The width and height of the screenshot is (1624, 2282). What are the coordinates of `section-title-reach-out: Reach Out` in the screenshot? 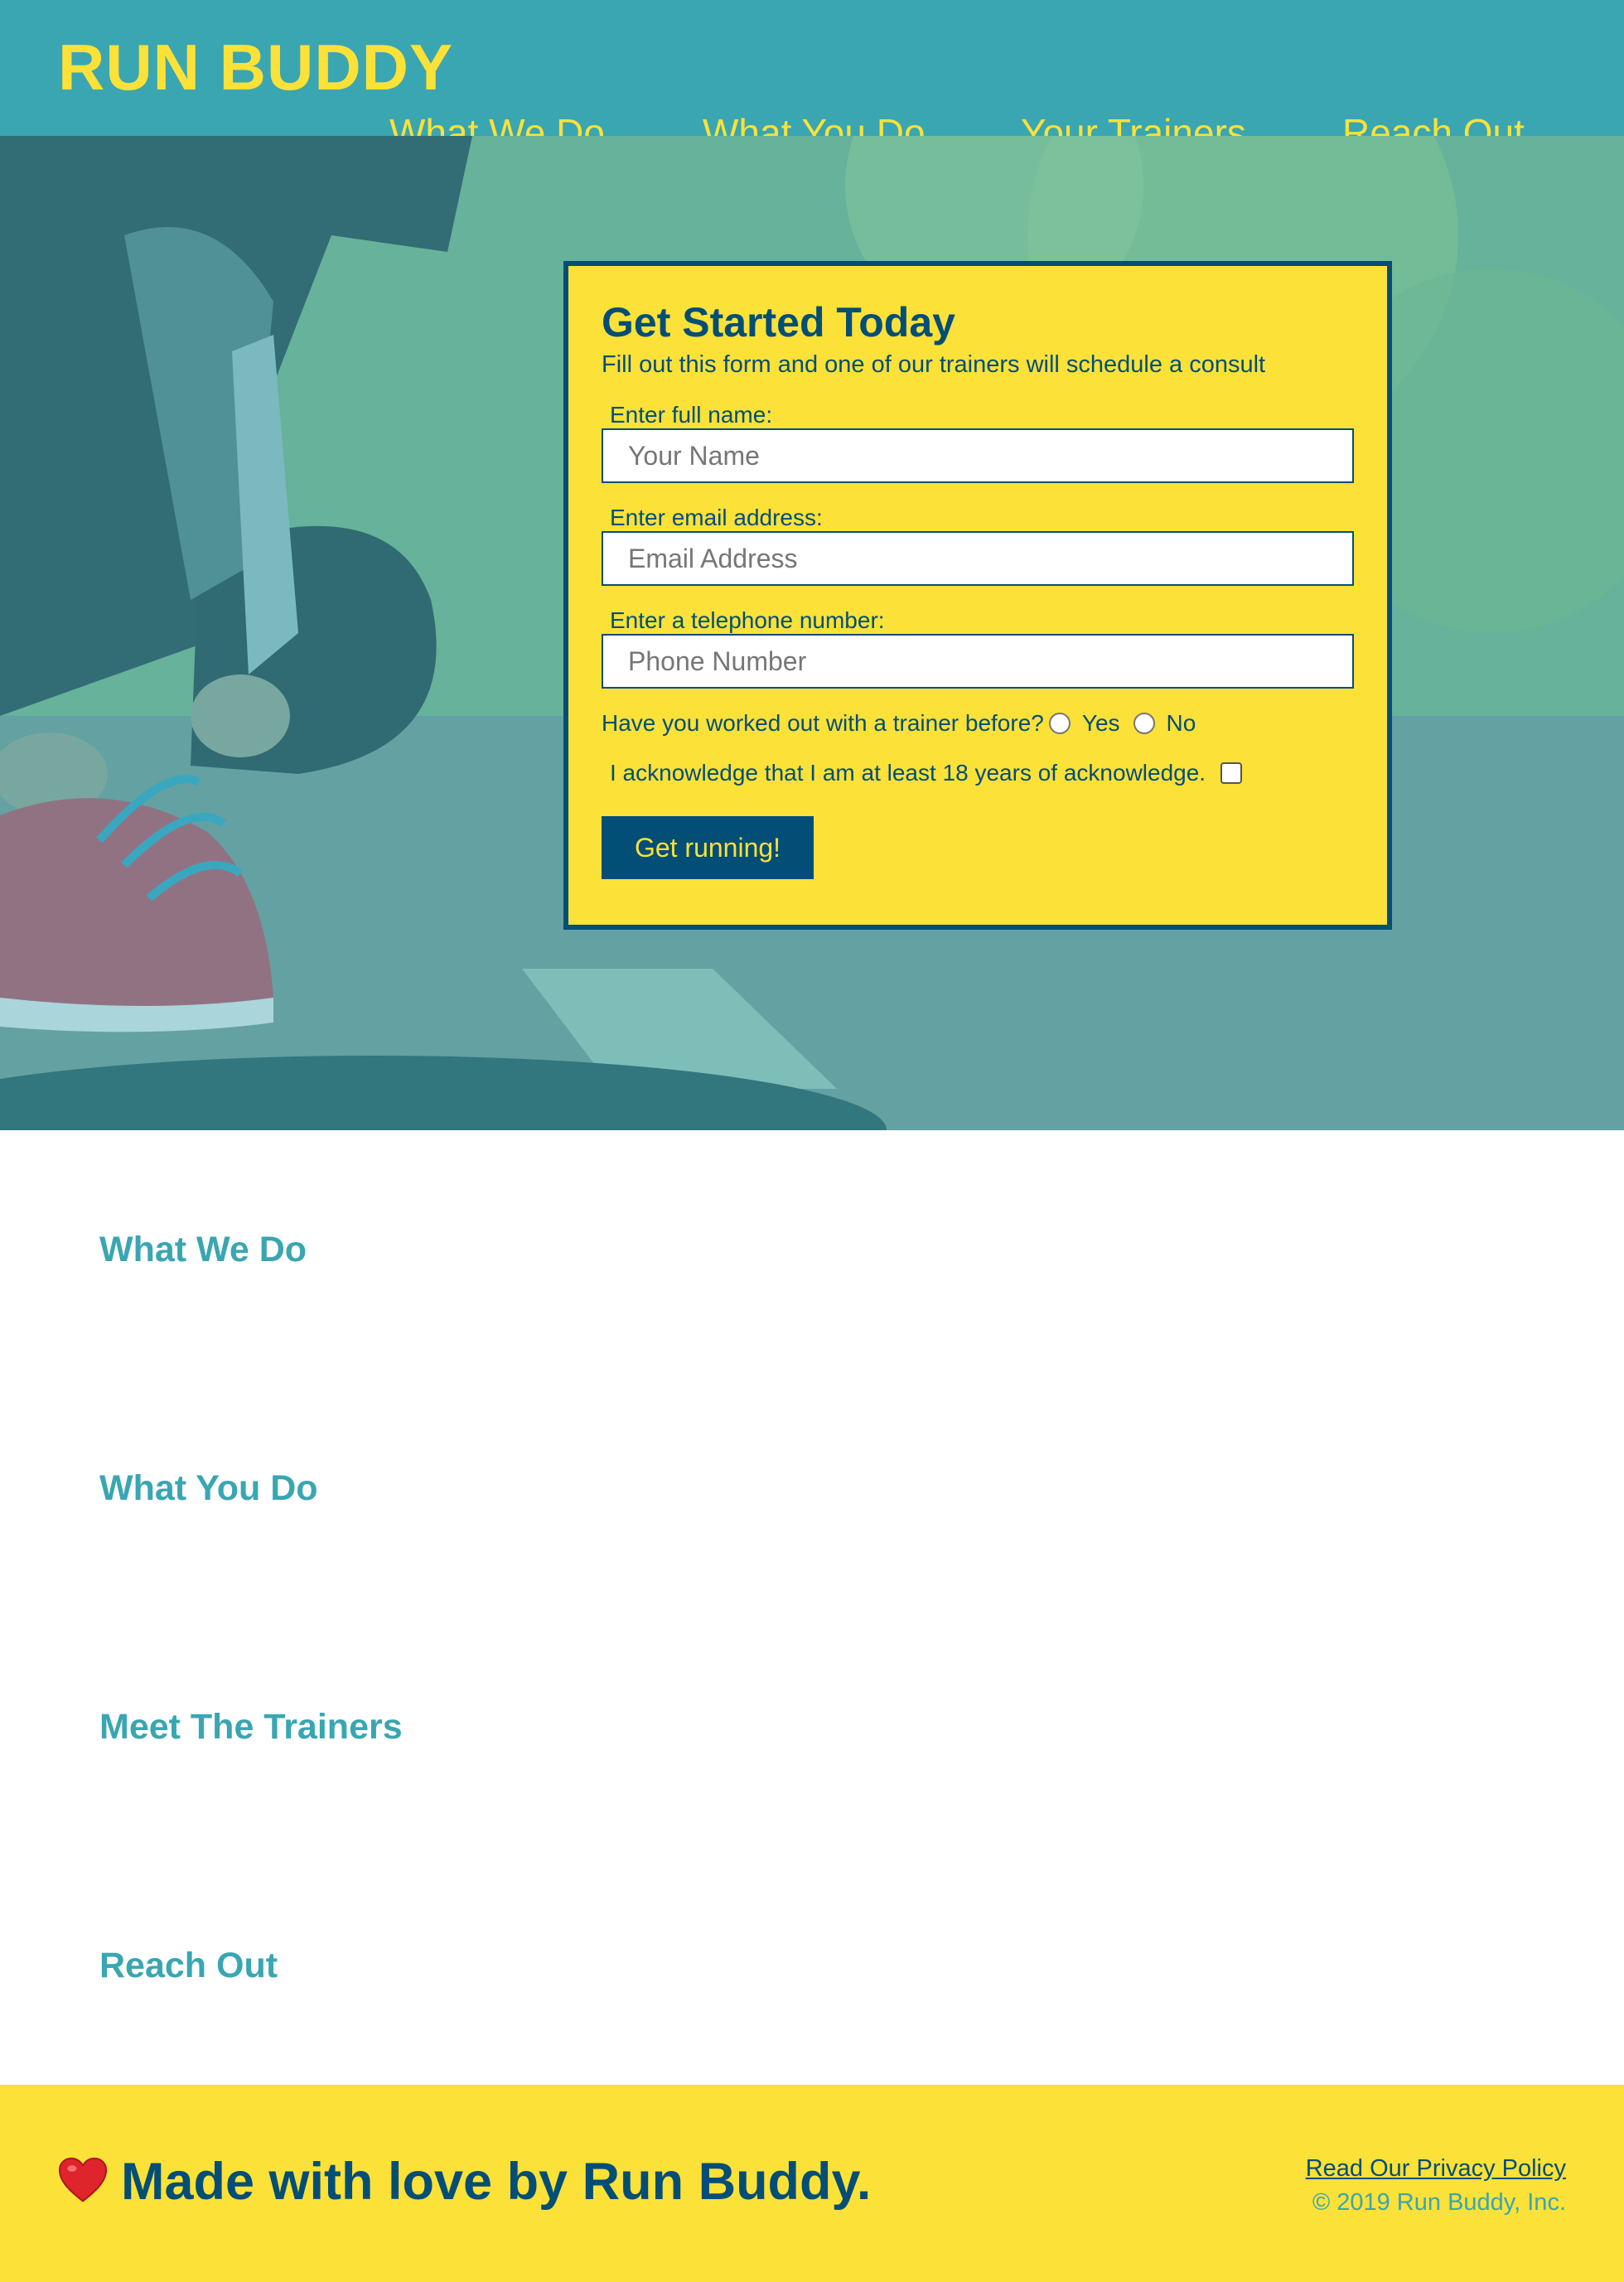 It's located at (188, 1966).